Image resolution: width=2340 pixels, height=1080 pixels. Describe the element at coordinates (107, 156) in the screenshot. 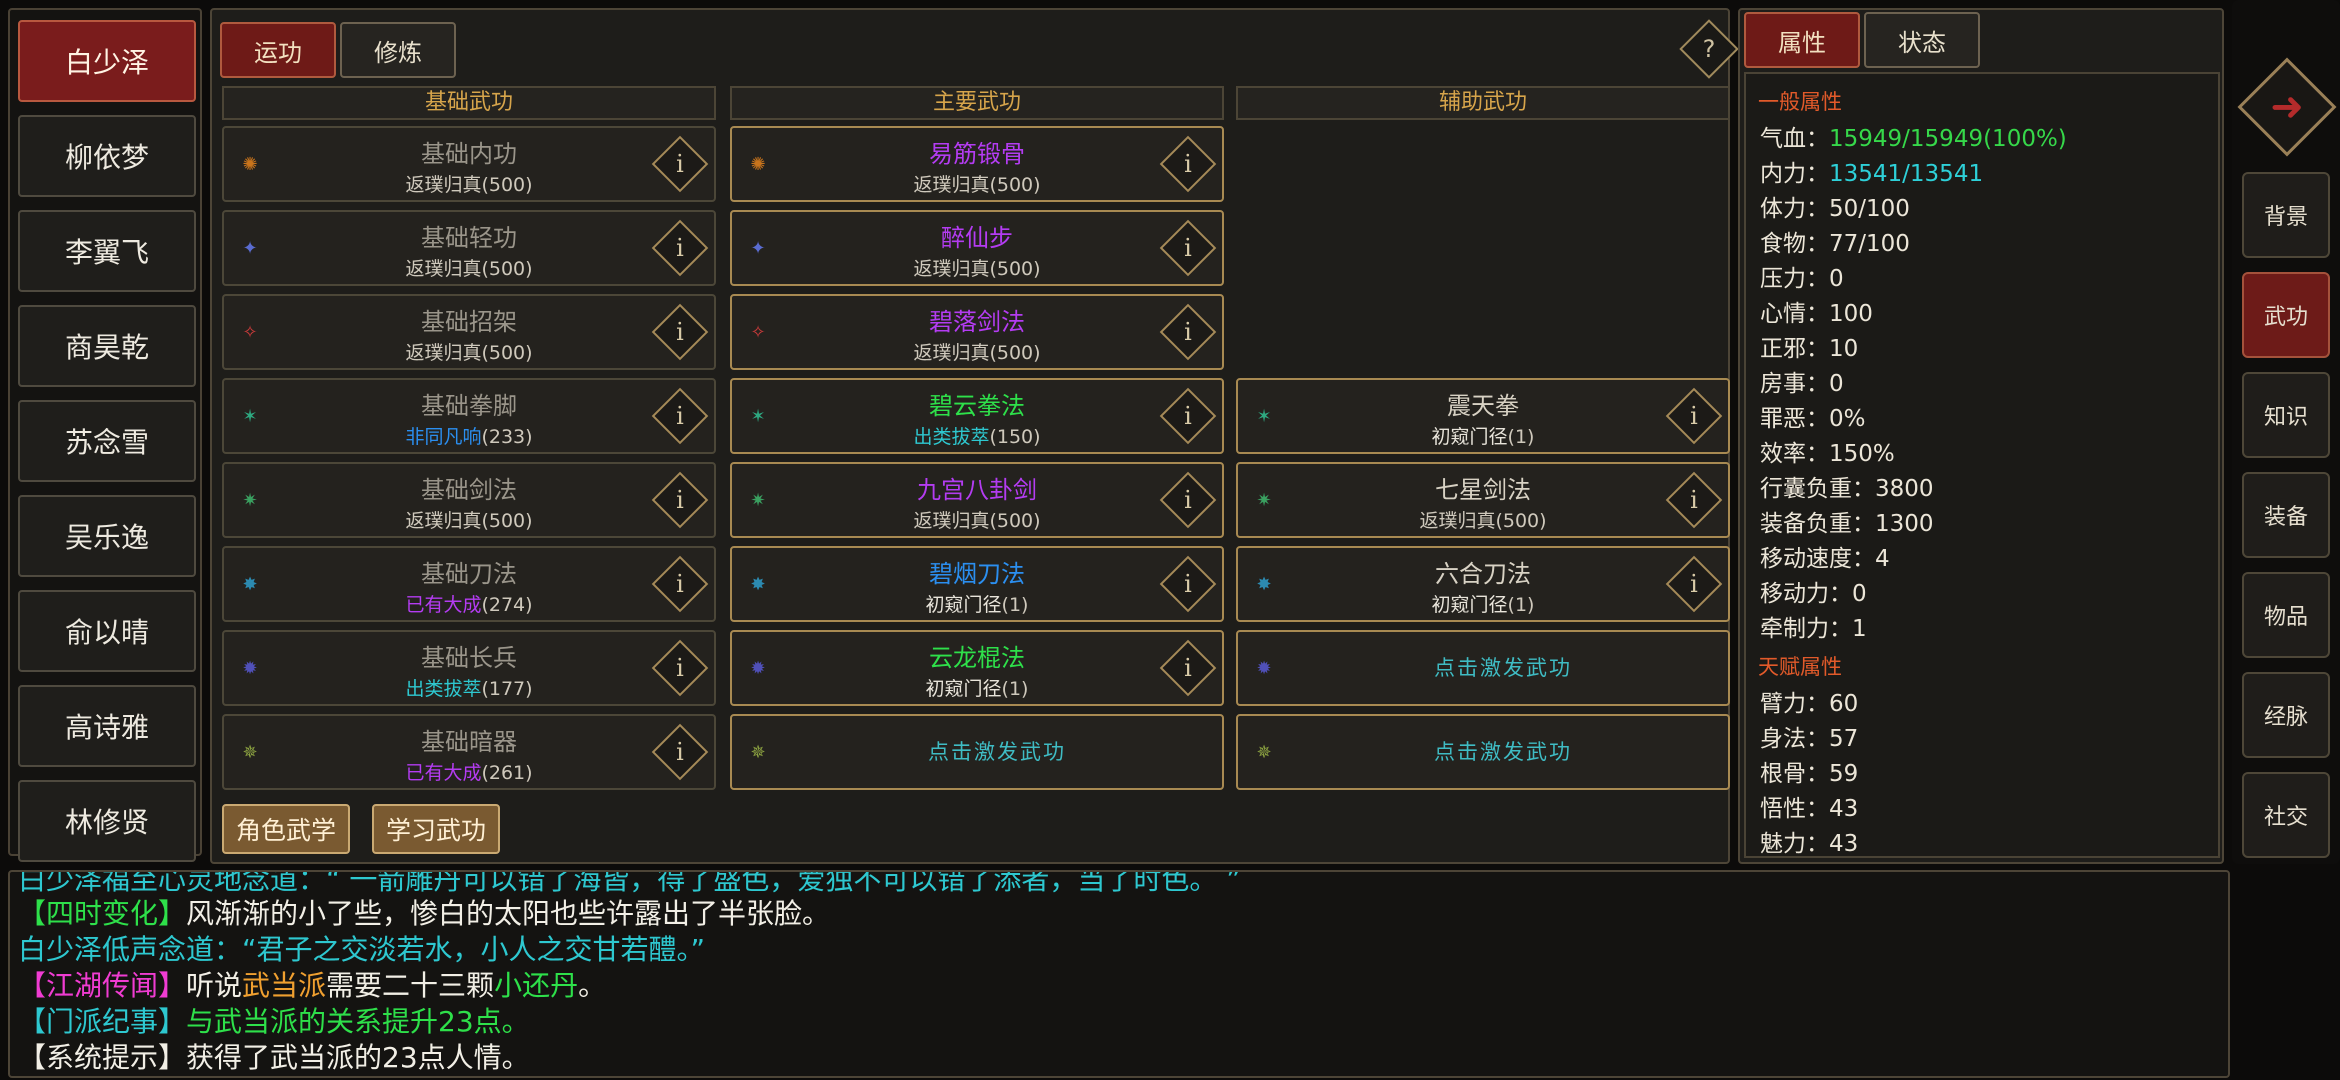

I see `character-tab: 柳依梦` at that location.